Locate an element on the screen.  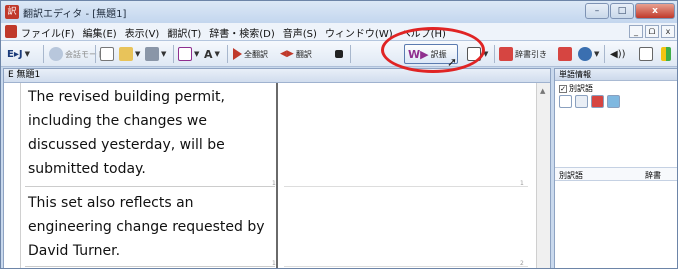
speaker-icon: ◀)) is located at coordinates (618, 54).